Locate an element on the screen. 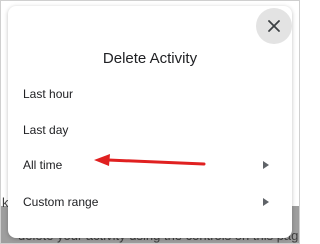  option-custom-range: Custom range is located at coordinates (150, 203).